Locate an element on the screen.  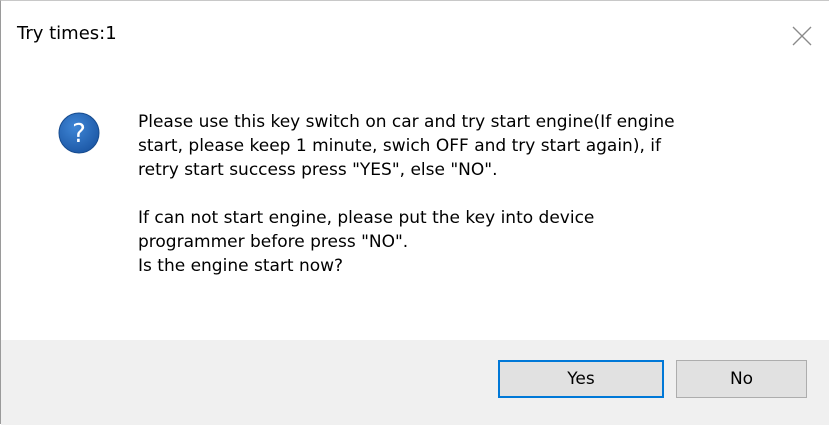
no-button-label: No is located at coordinates (741, 379).